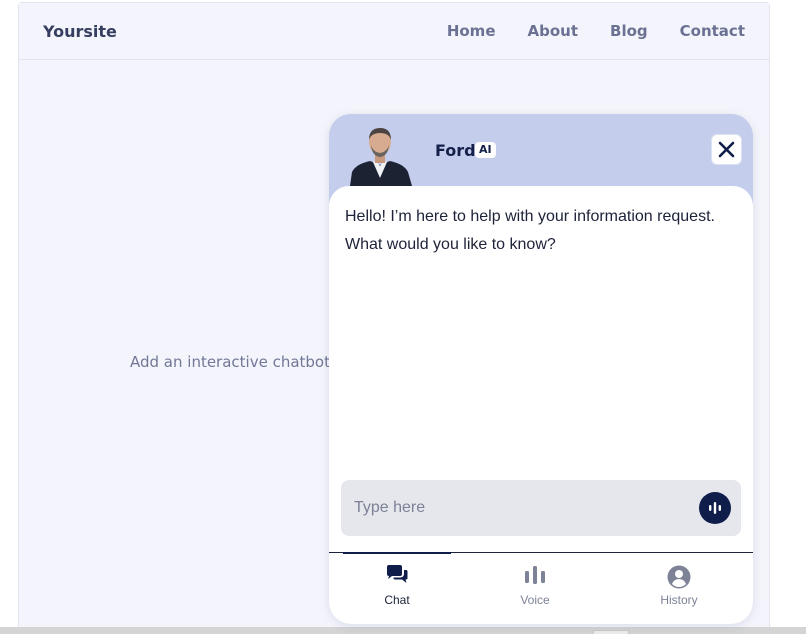 The height and width of the screenshot is (634, 806). I want to click on nav-home: Home, so click(471, 31).